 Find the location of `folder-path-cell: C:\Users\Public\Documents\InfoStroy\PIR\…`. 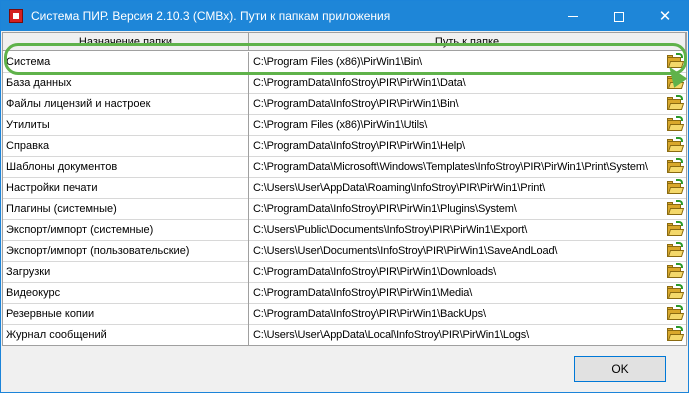

folder-path-cell: C:\Users\Public\Documents\InfoStroy\PIR\… is located at coordinates (456, 230).